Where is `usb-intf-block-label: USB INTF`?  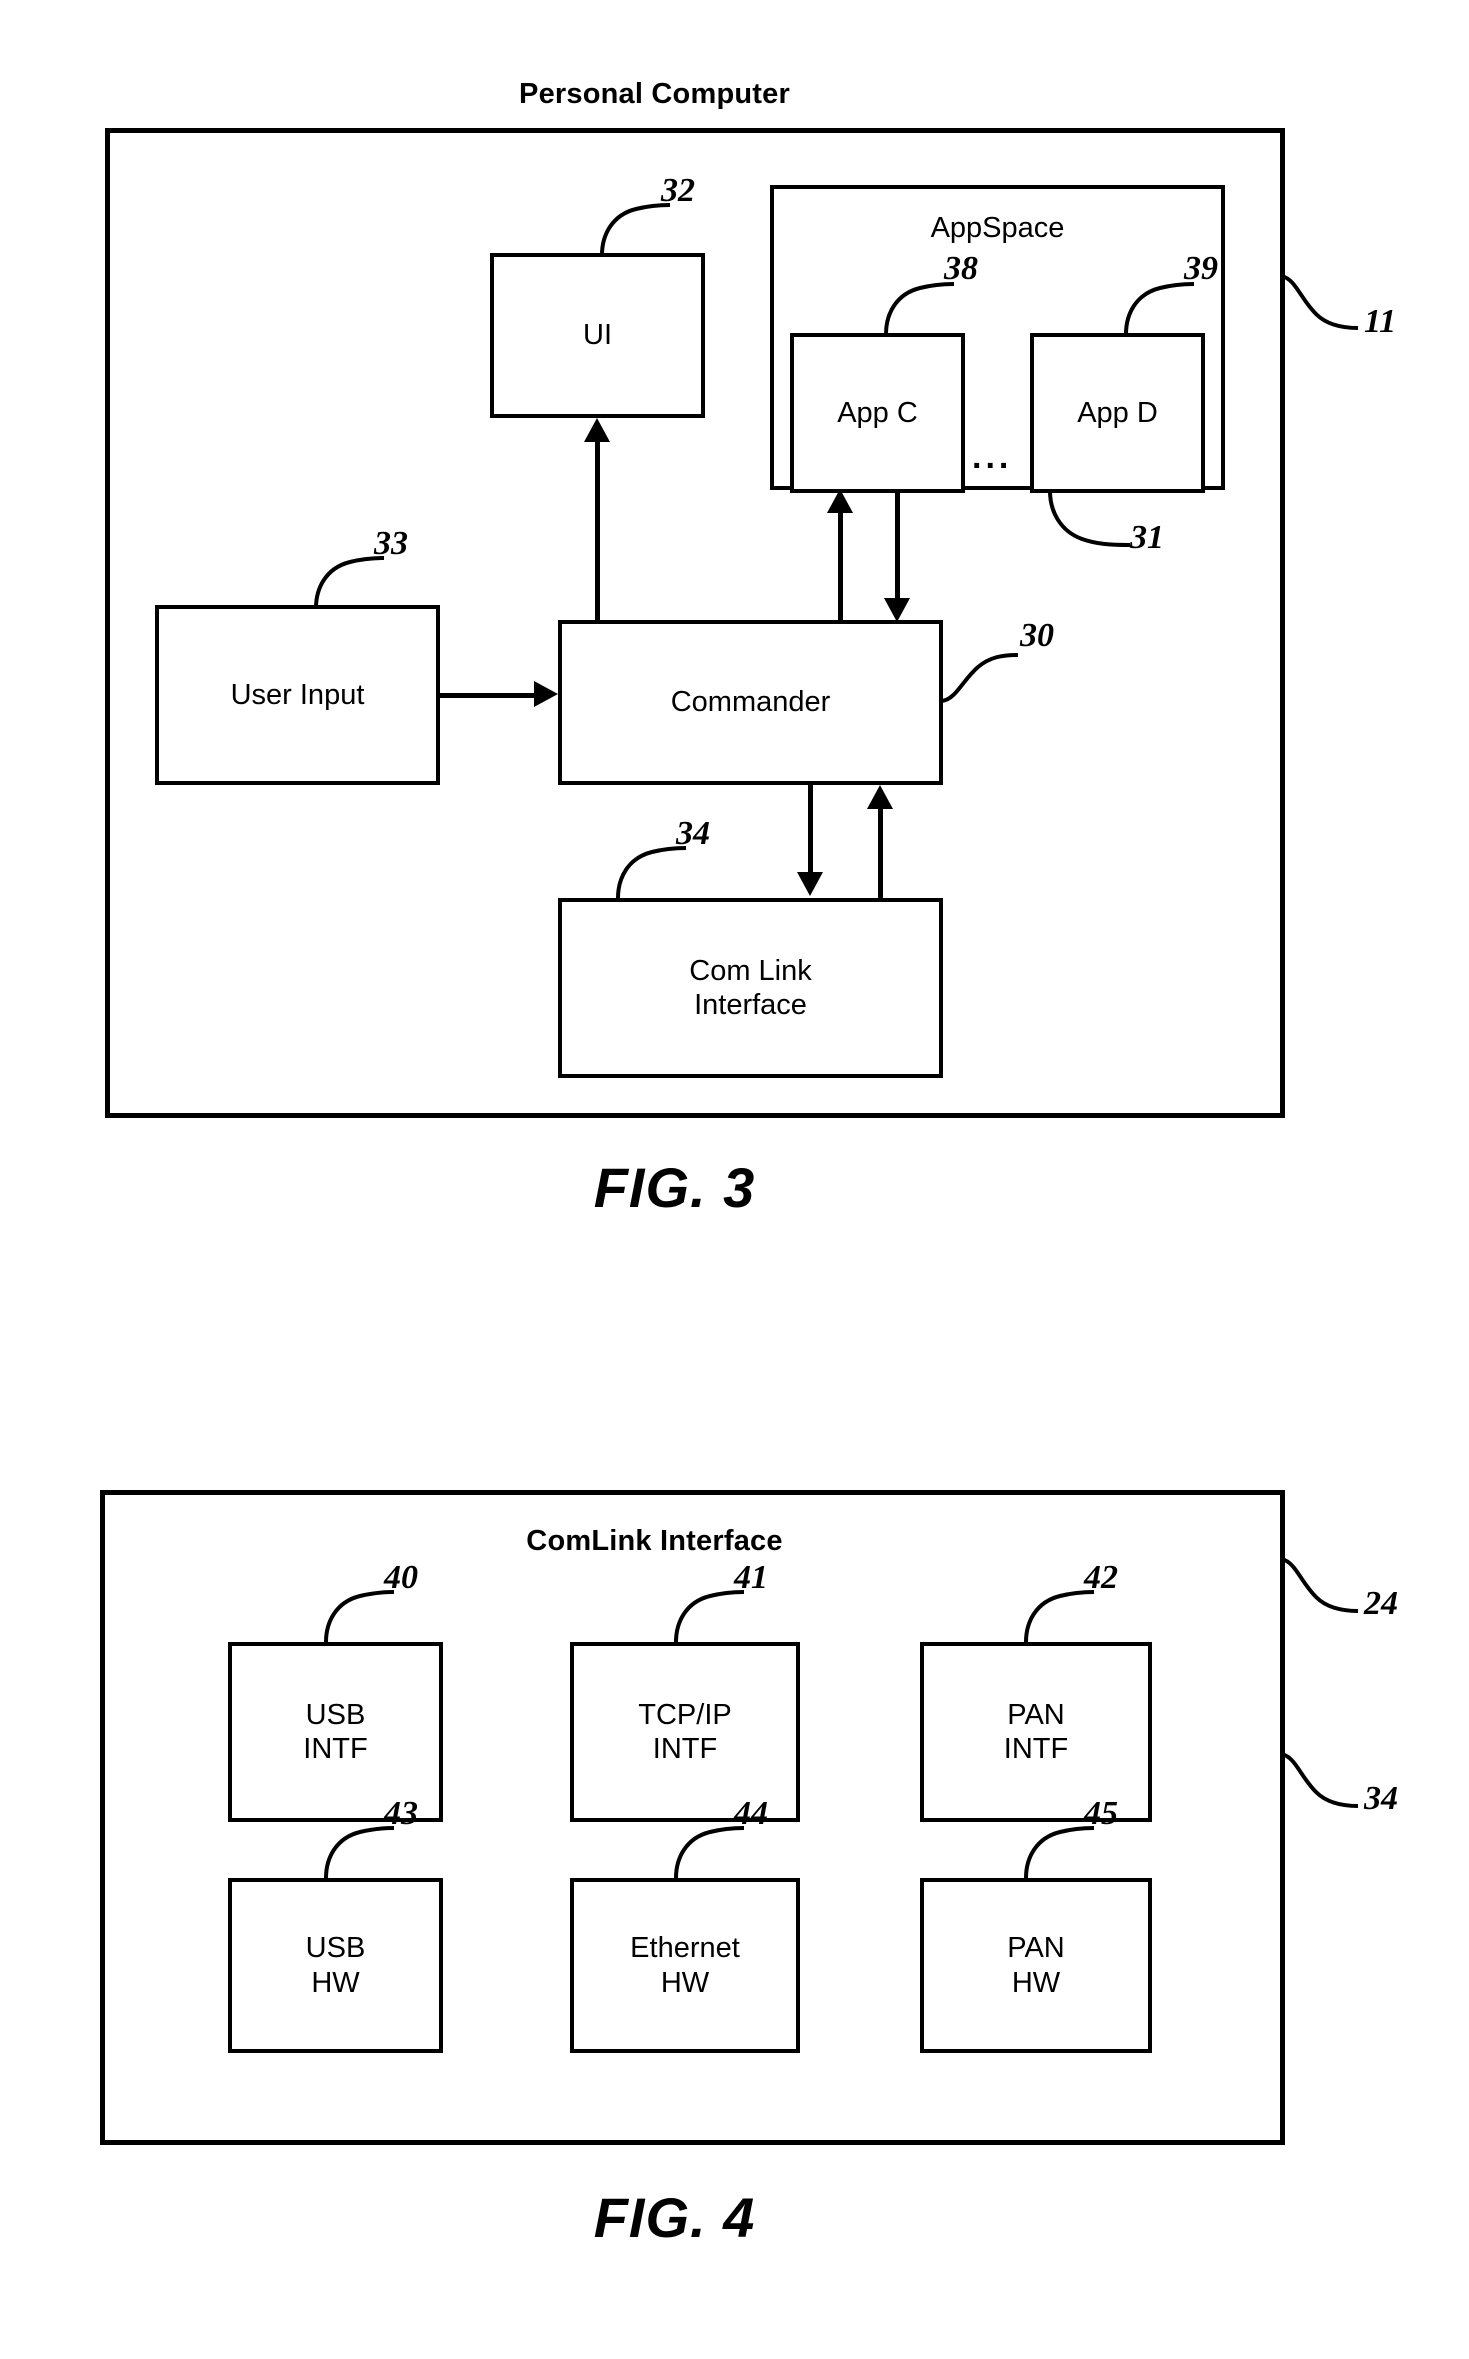
usb-intf-block-label: USB INTF is located at coordinates (335, 1731).